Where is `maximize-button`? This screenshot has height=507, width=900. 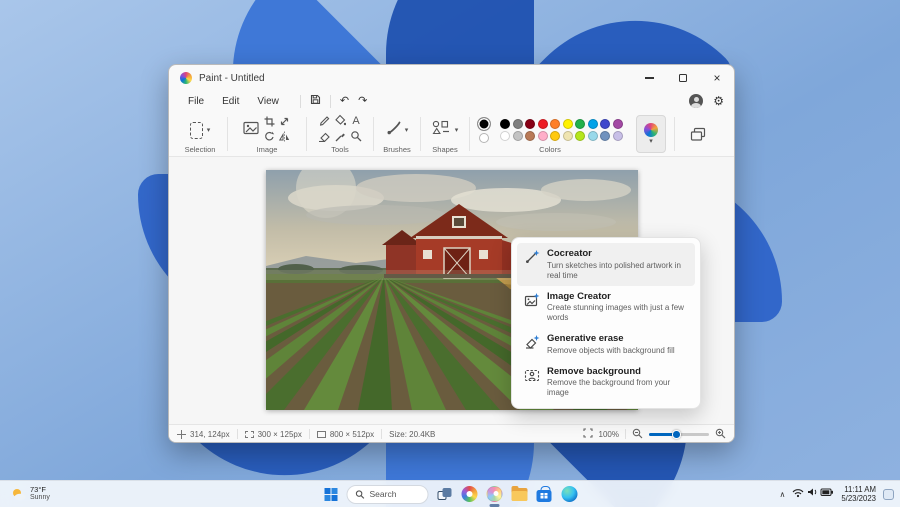
maximize-button is located at coordinates (683, 78).